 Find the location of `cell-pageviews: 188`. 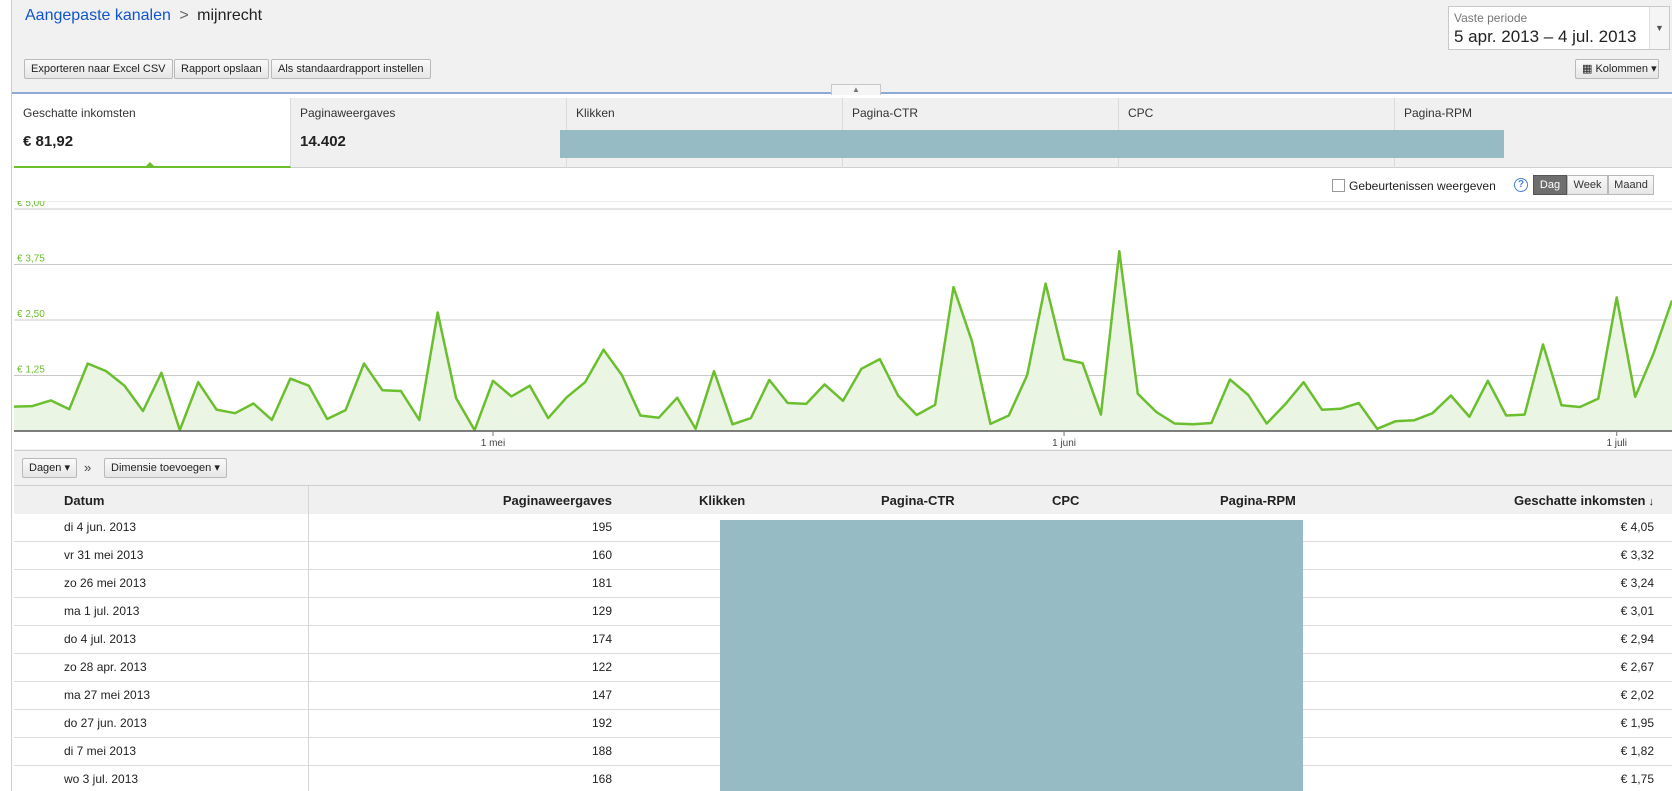

cell-pageviews: 188 is located at coordinates (601, 751).